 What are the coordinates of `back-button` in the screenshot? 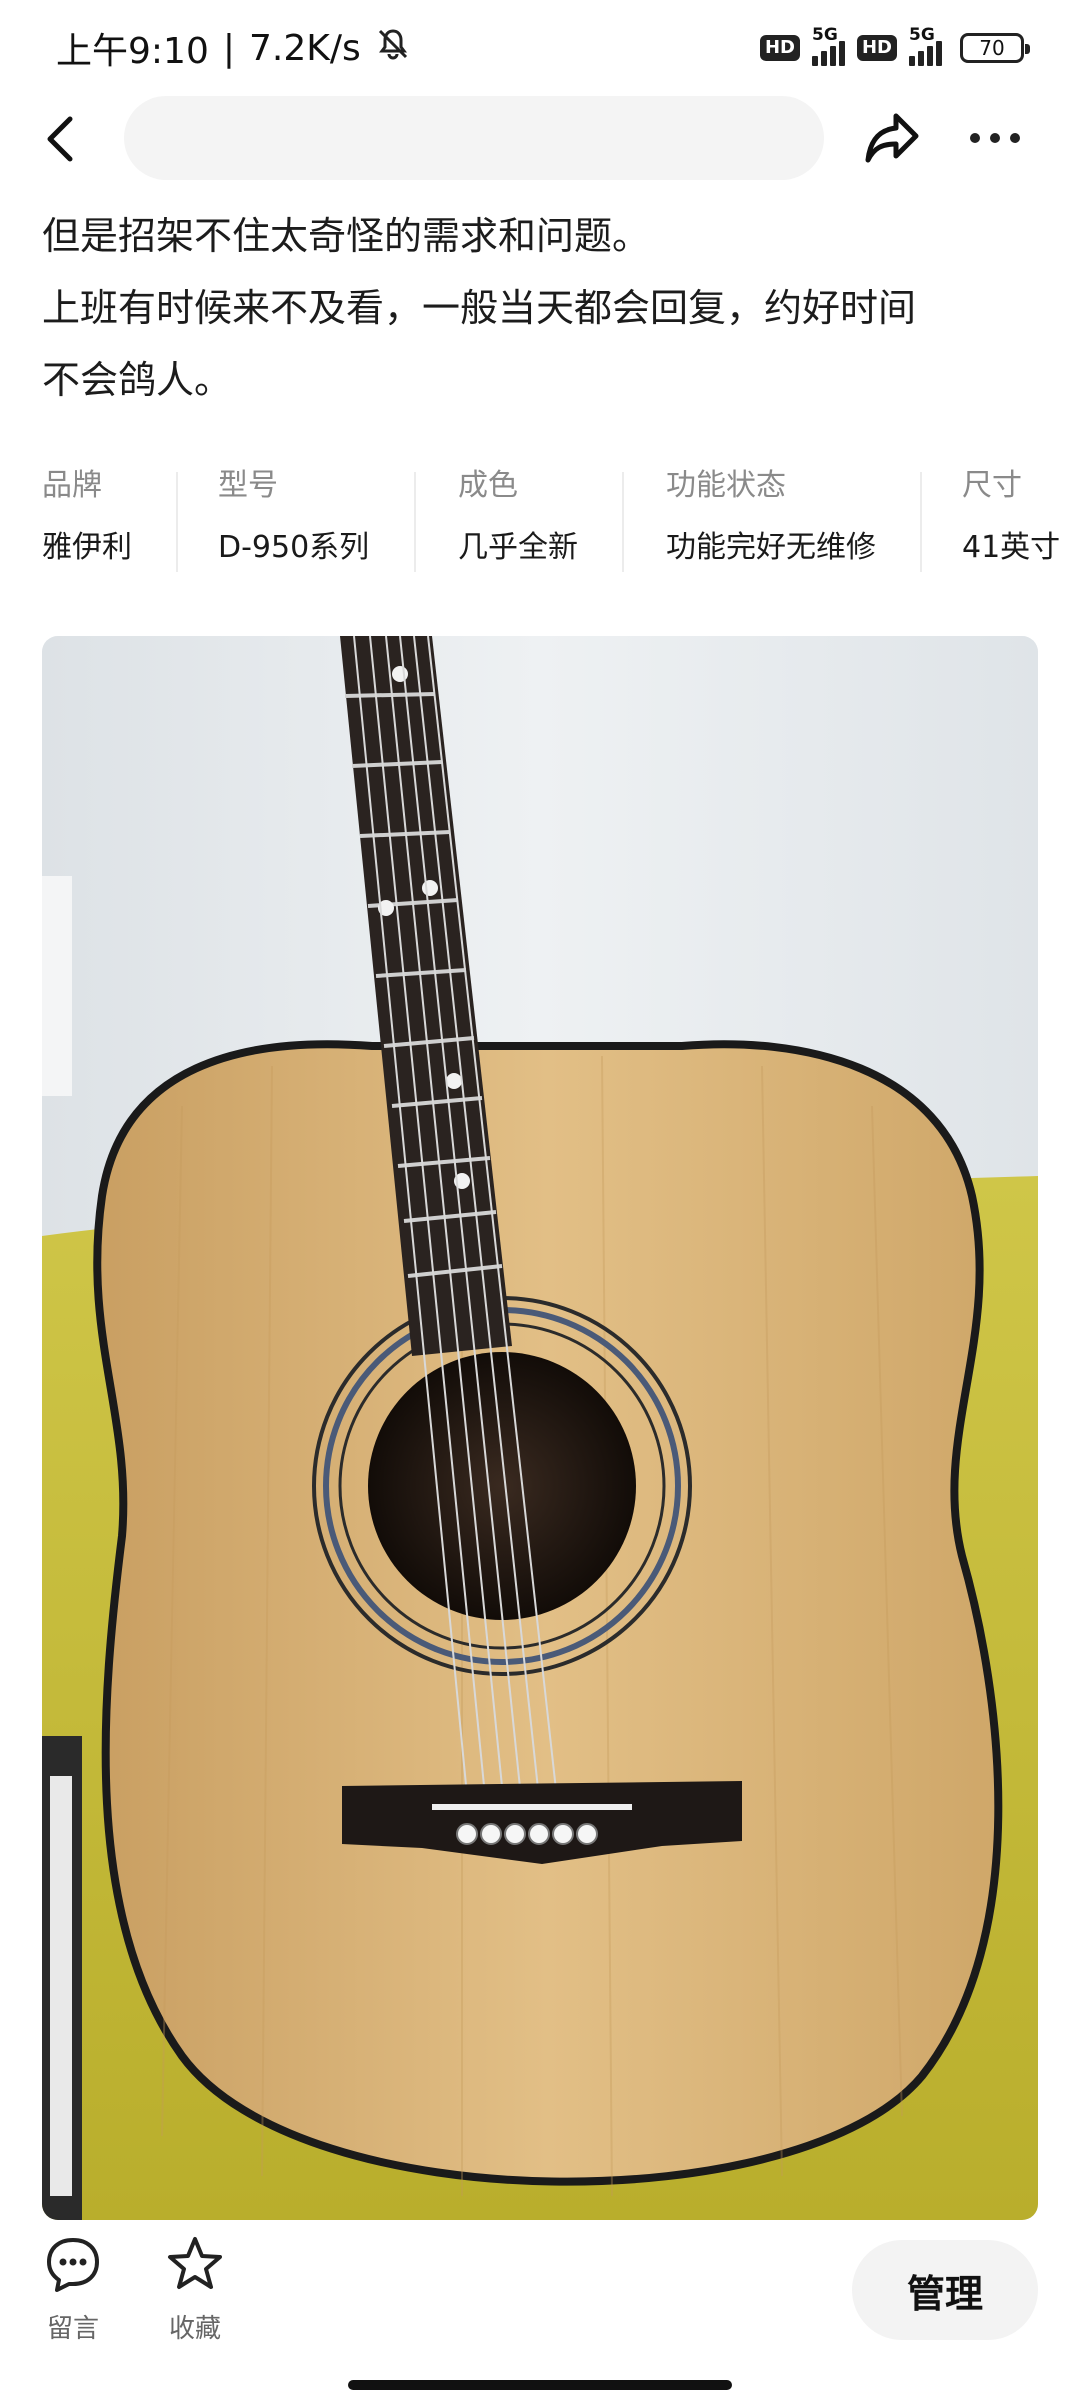 It's located at (65, 139).